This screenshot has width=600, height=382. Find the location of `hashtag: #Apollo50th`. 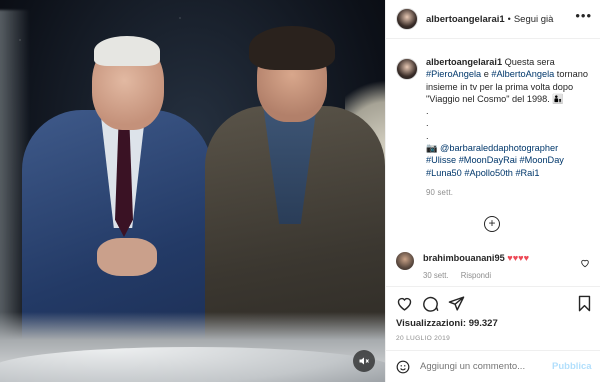

hashtag: #Apollo50th is located at coordinates (488, 173).